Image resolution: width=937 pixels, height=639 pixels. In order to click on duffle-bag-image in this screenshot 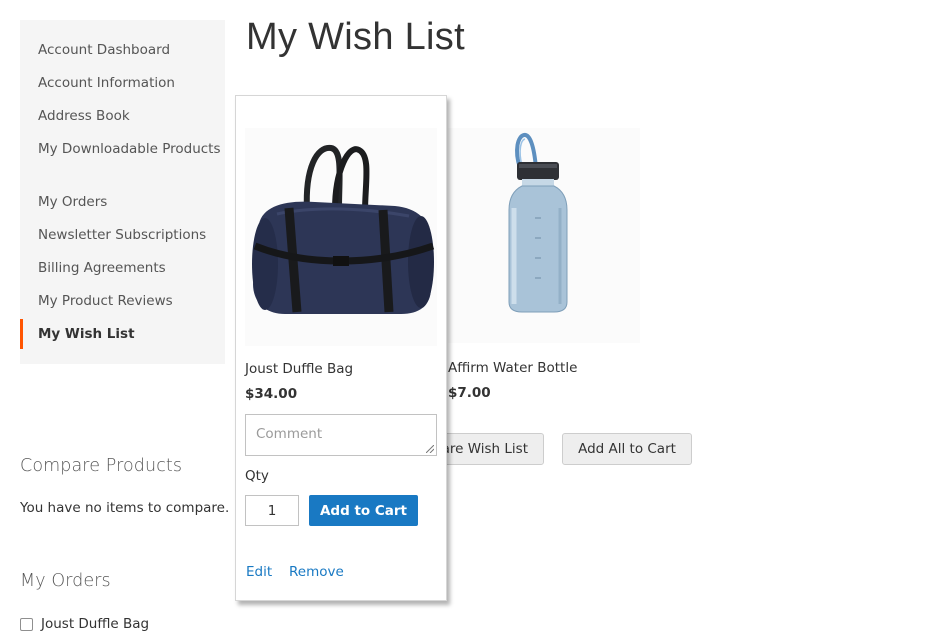, I will do `click(341, 237)`.